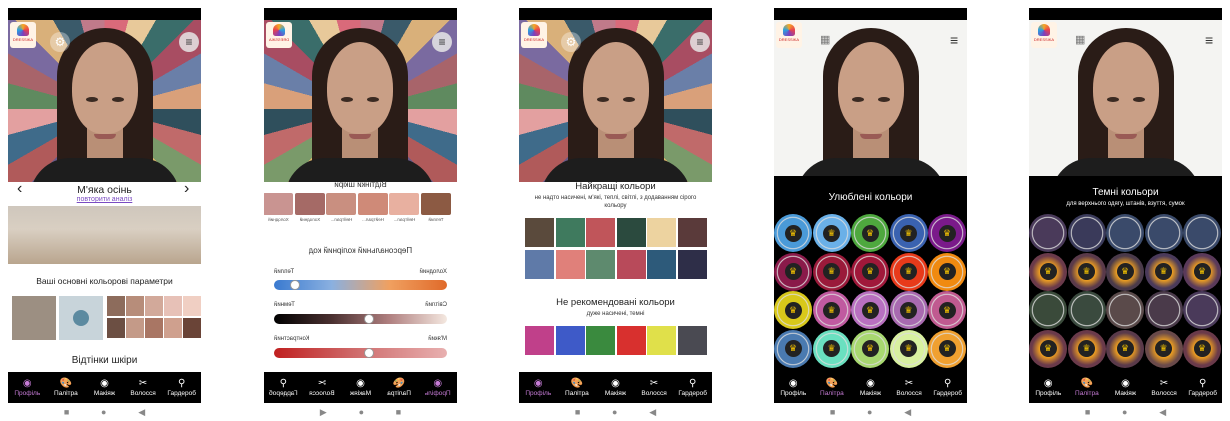 Image resolution: width=1230 pixels, height=421 pixels. Describe the element at coordinates (368, 319) in the screenshot. I see `lightness-slider-handle` at that location.